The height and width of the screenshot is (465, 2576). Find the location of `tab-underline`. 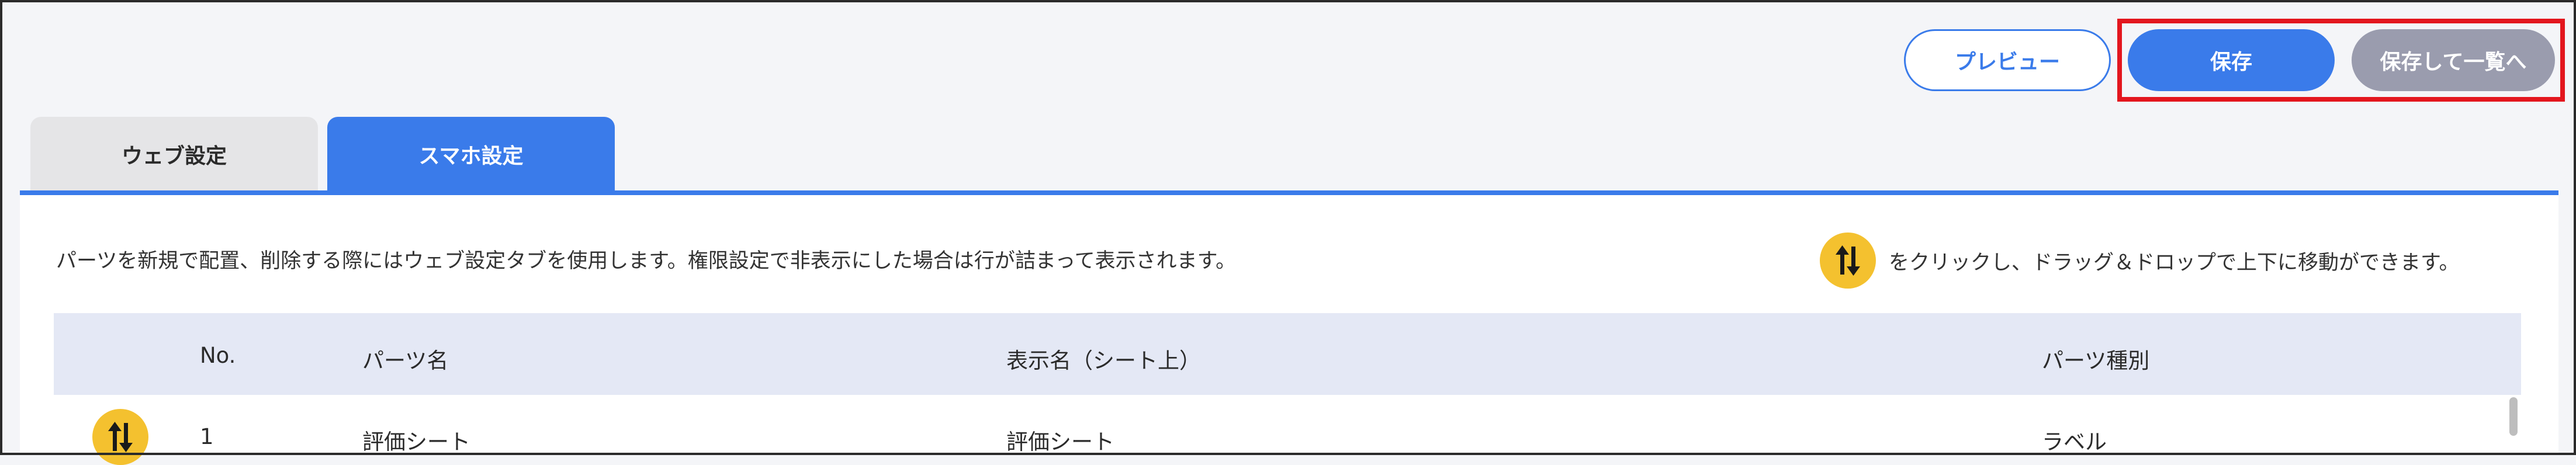

tab-underline is located at coordinates (1289, 192).